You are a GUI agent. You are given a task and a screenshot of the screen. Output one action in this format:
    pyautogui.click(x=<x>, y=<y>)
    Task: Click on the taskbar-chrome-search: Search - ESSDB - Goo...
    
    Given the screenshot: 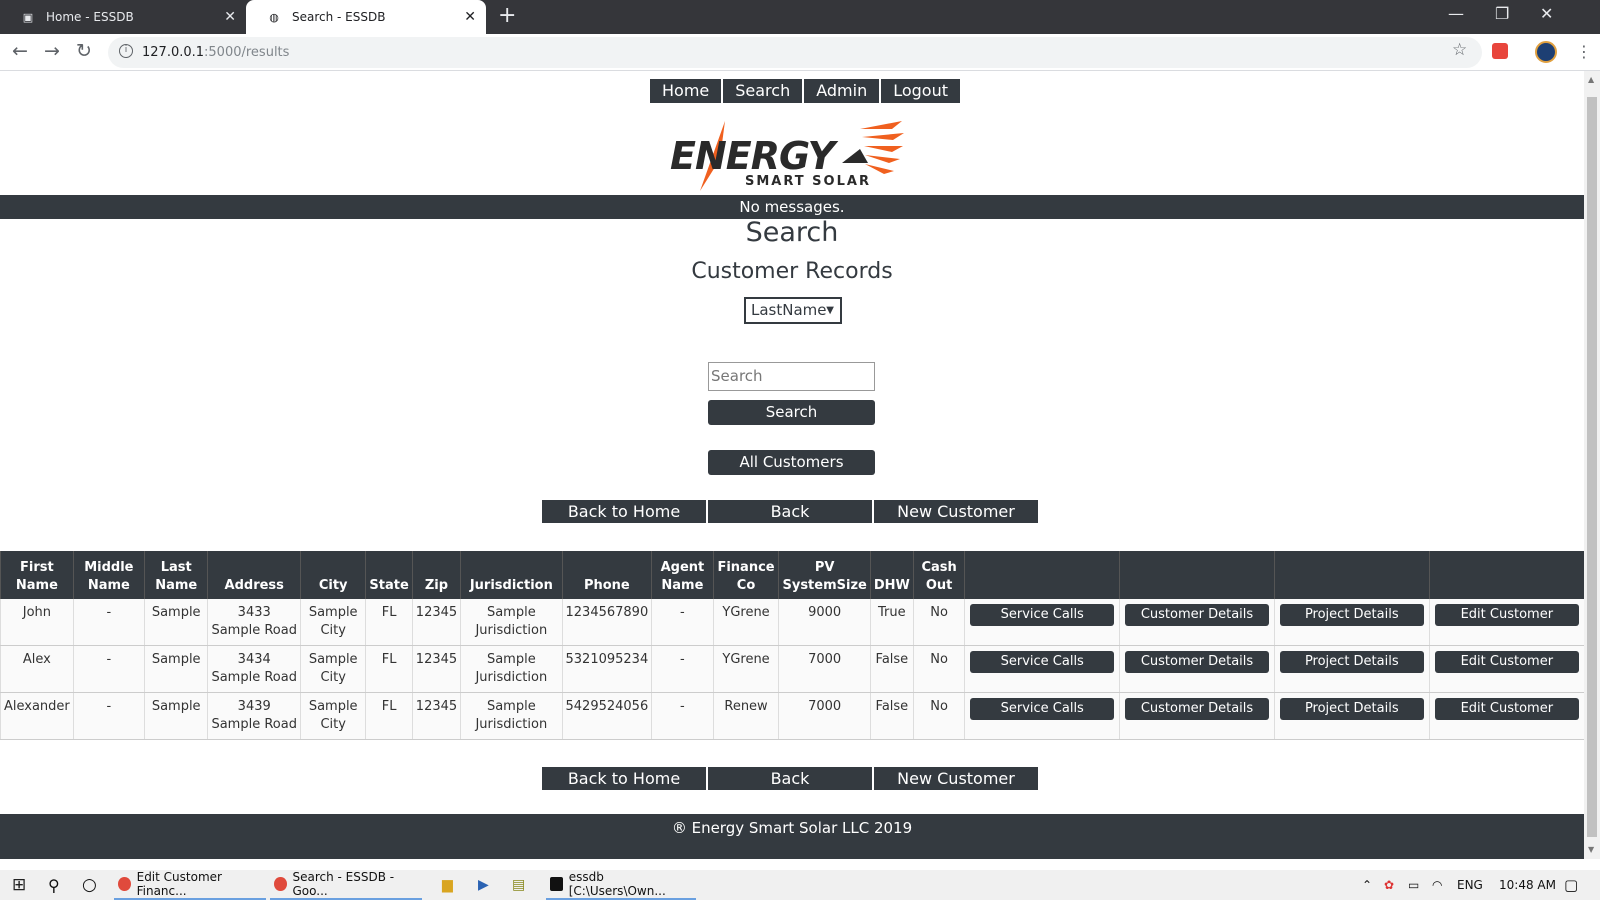 What is the action you would take?
    pyautogui.click(x=346, y=885)
    